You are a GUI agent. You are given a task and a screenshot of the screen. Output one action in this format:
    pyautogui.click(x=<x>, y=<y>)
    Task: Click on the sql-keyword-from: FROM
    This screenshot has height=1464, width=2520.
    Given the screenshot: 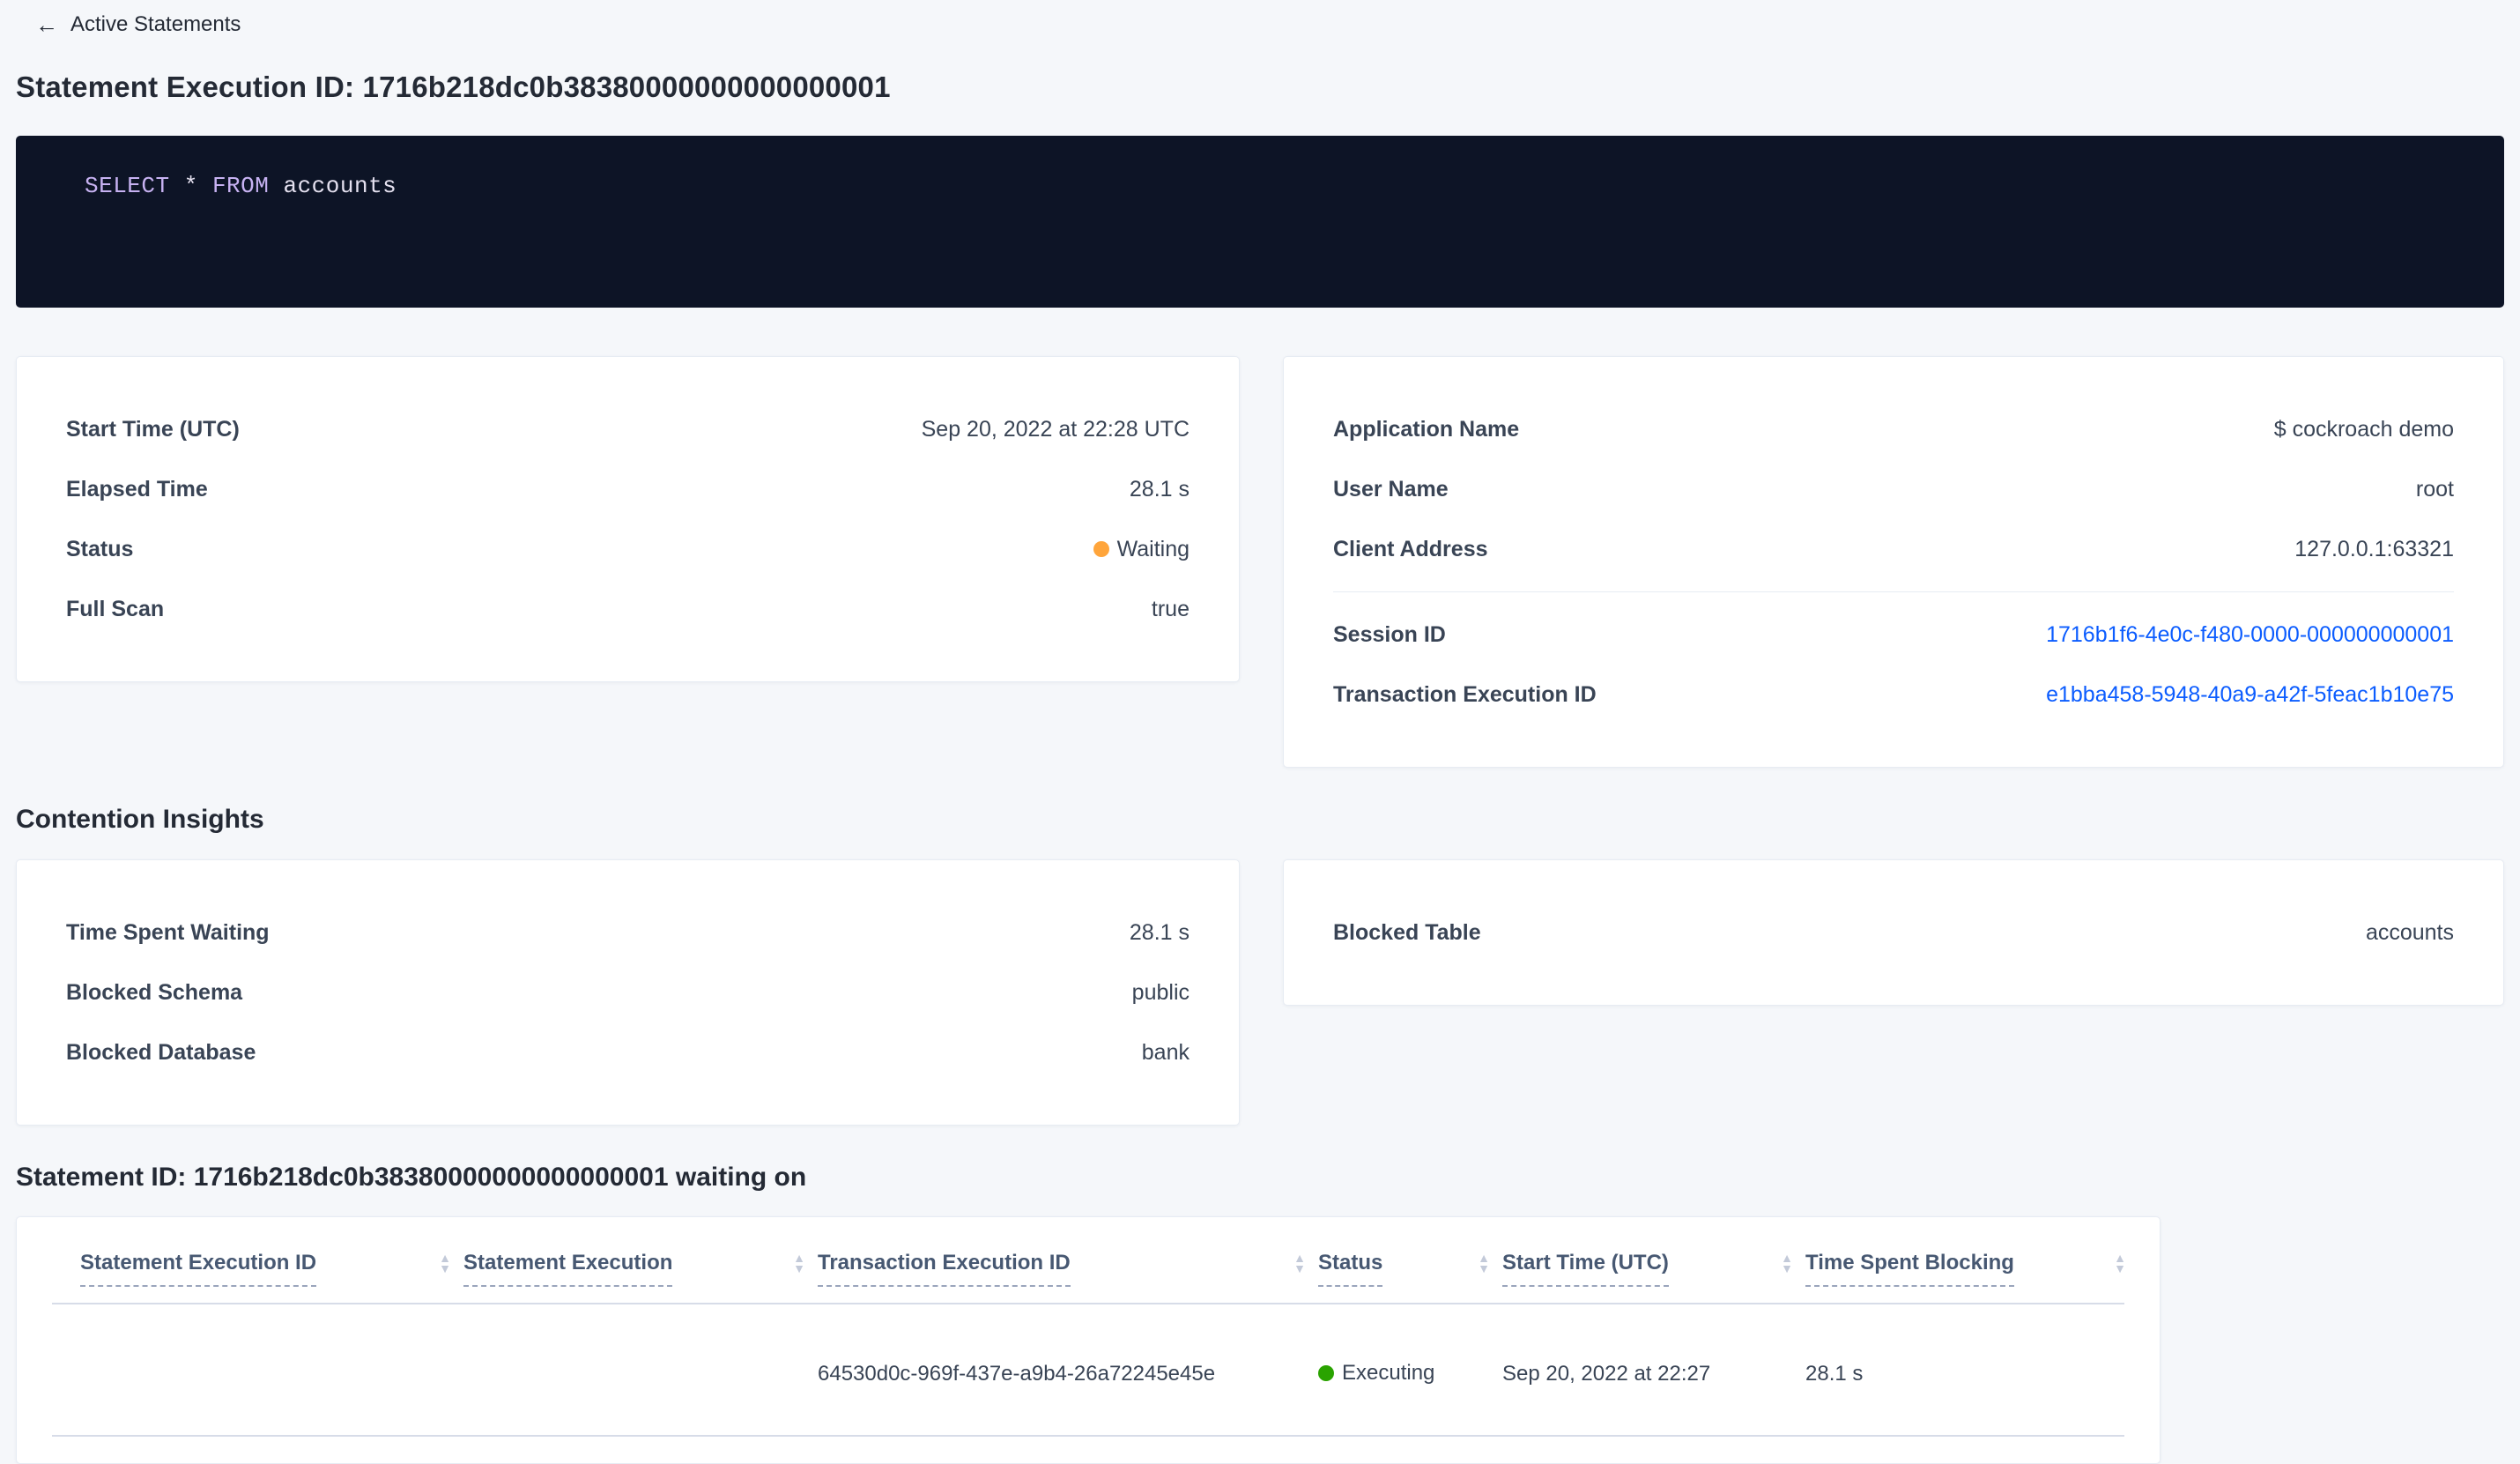 What is the action you would take?
    pyautogui.click(x=241, y=186)
    